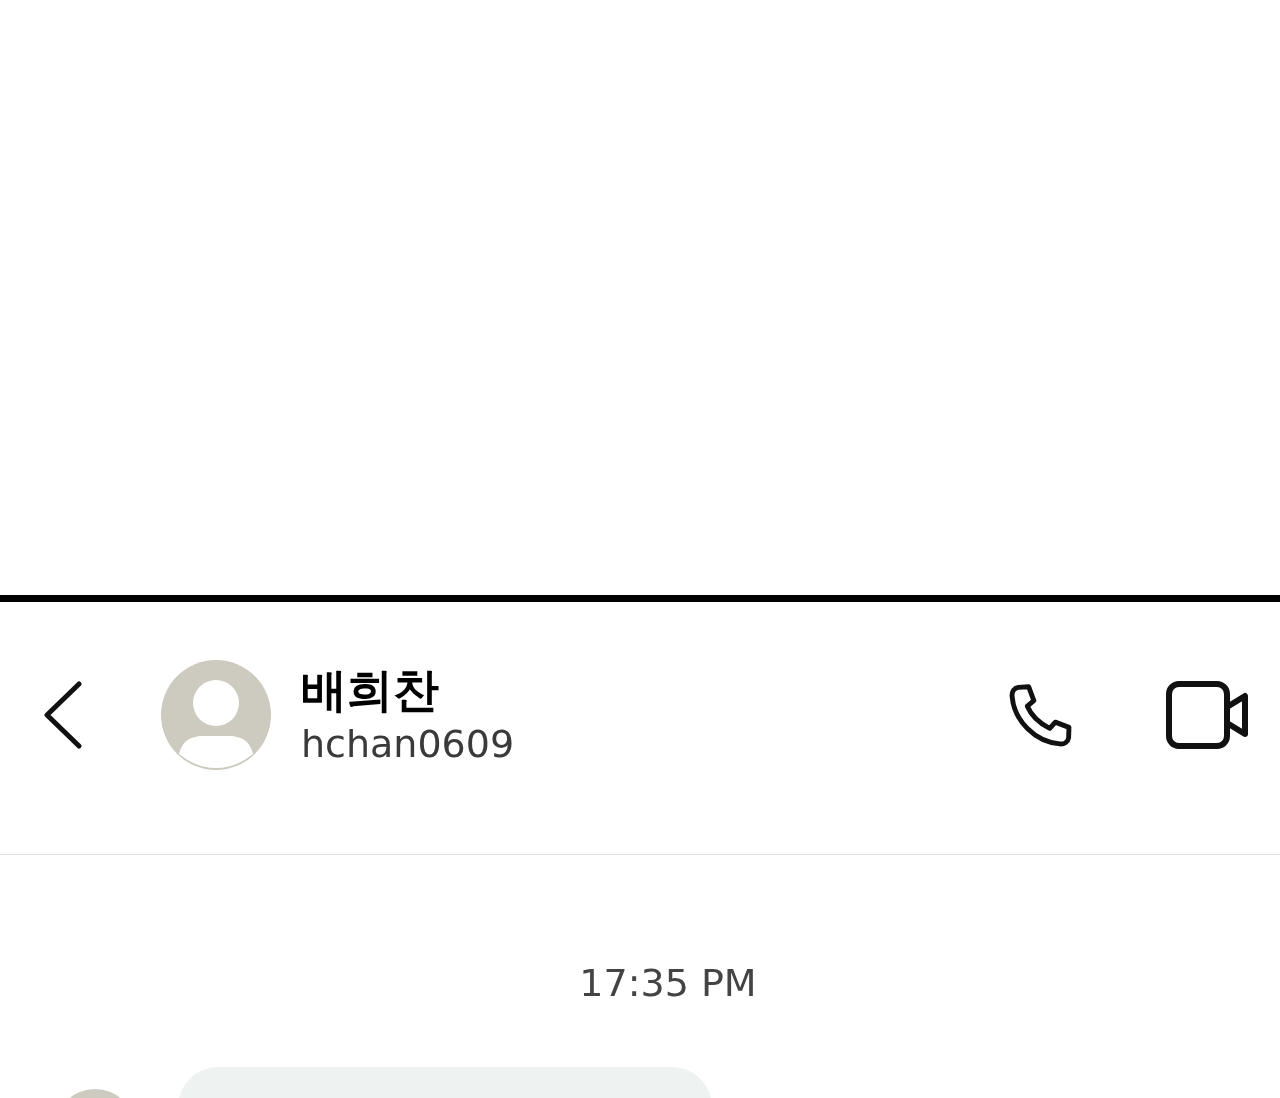 This screenshot has width=1280, height=1098. I want to click on video-call-button, so click(1208, 715).